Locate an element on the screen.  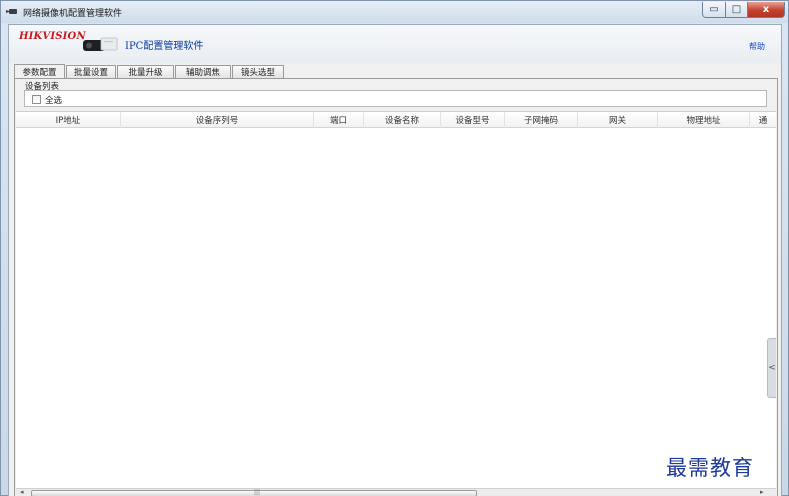
help-link: 帮助 is located at coordinates (757, 46).